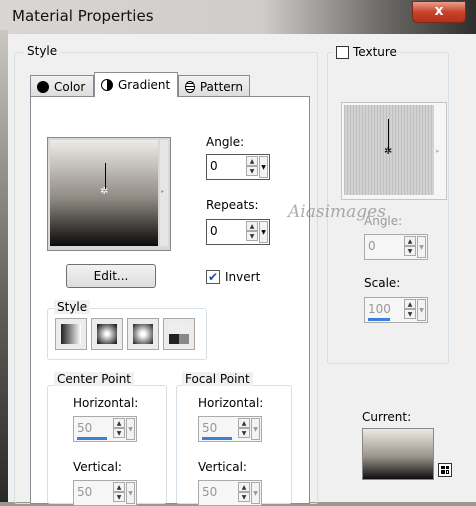 The height and width of the screenshot is (506, 476). What do you see at coordinates (92, 438) in the screenshot?
I see `center-horizontal-level` at bounding box center [92, 438].